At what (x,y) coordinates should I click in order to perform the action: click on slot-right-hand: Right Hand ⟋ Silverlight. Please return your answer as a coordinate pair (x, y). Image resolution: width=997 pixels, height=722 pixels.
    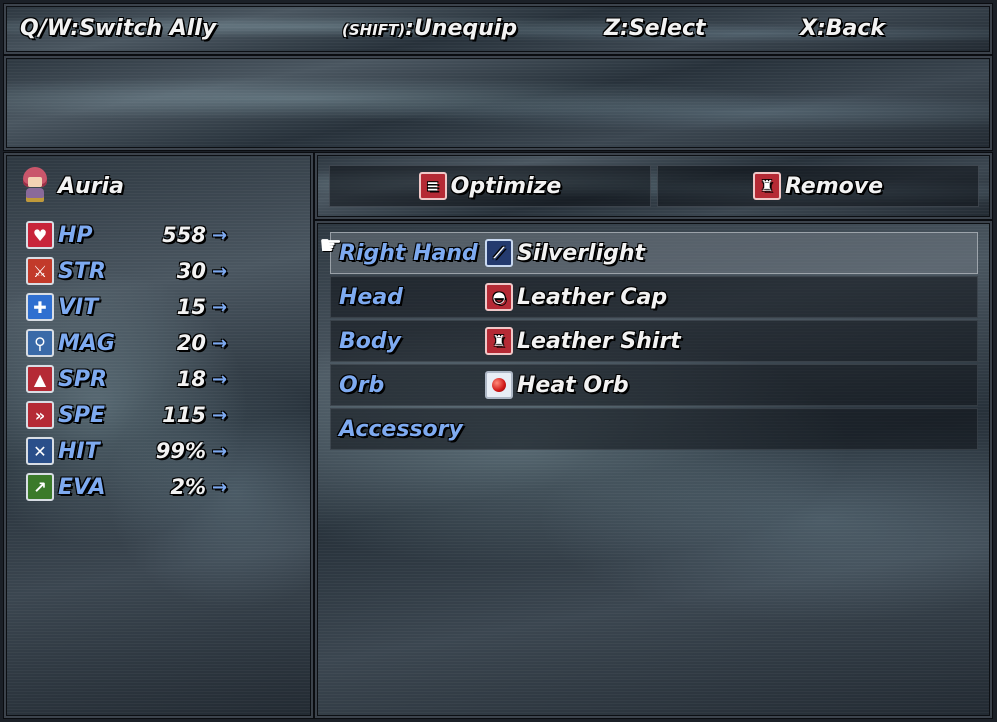
    Looking at the image, I should click on (654, 253).